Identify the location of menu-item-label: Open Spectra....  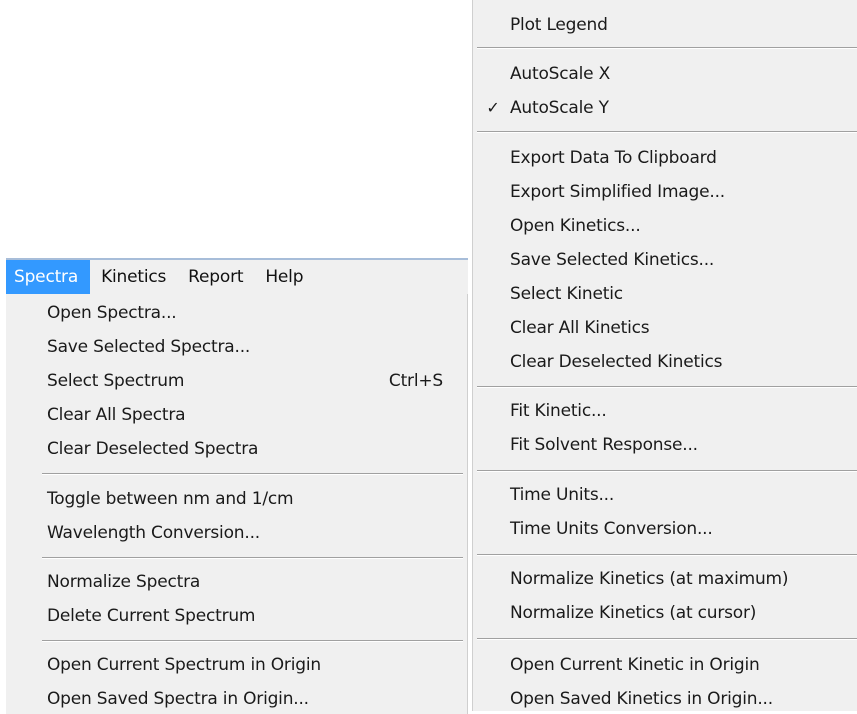
(112, 313).